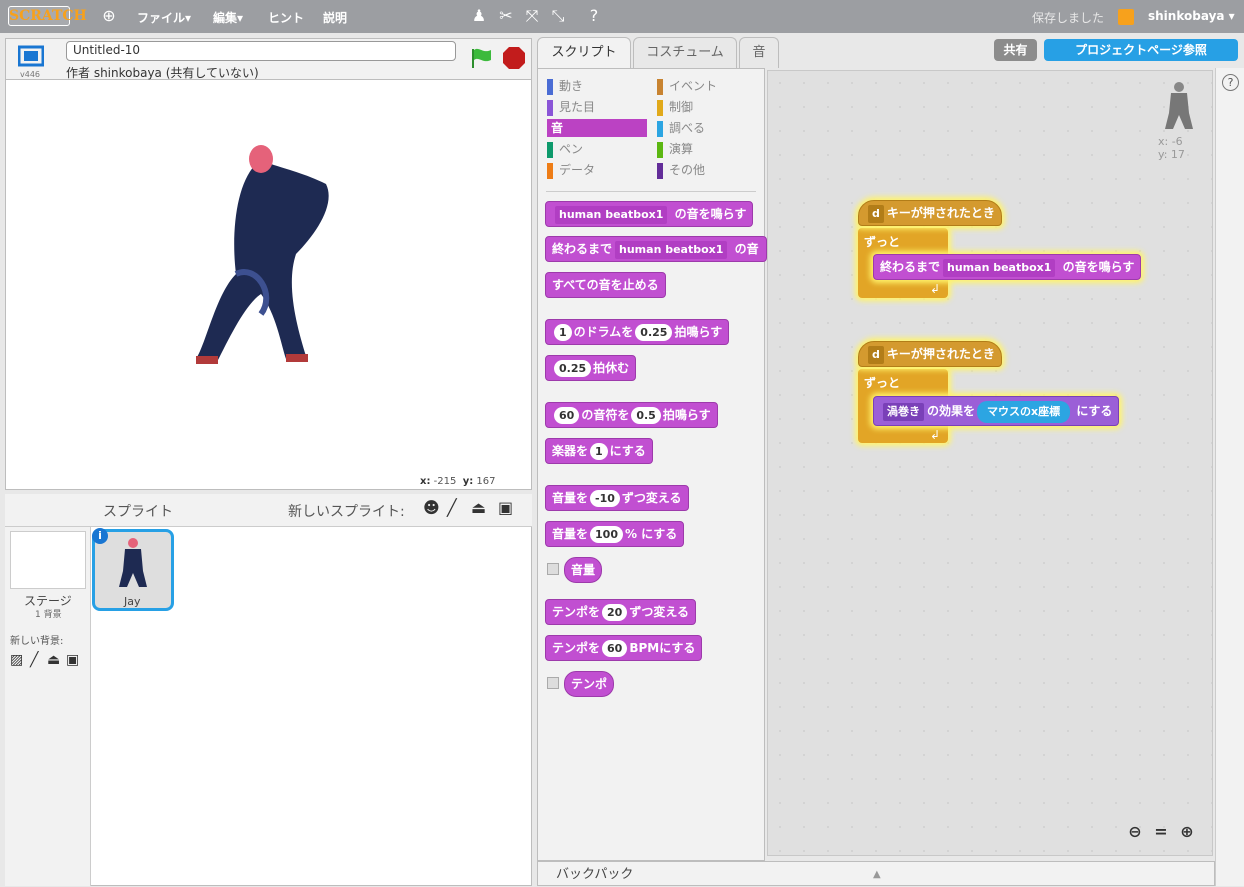 This screenshot has width=1244, height=887. Describe the element at coordinates (16, 660) in the screenshot. I see `backdrop-library-icon: ▨` at that location.